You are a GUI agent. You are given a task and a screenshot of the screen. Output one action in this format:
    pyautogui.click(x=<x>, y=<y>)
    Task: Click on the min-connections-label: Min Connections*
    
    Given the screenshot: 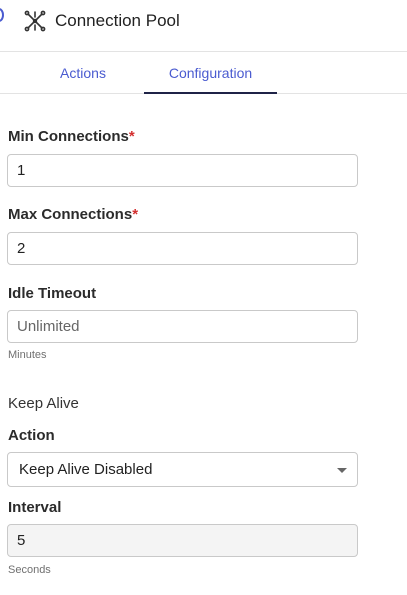 What is the action you would take?
    pyautogui.click(x=71, y=136)
    